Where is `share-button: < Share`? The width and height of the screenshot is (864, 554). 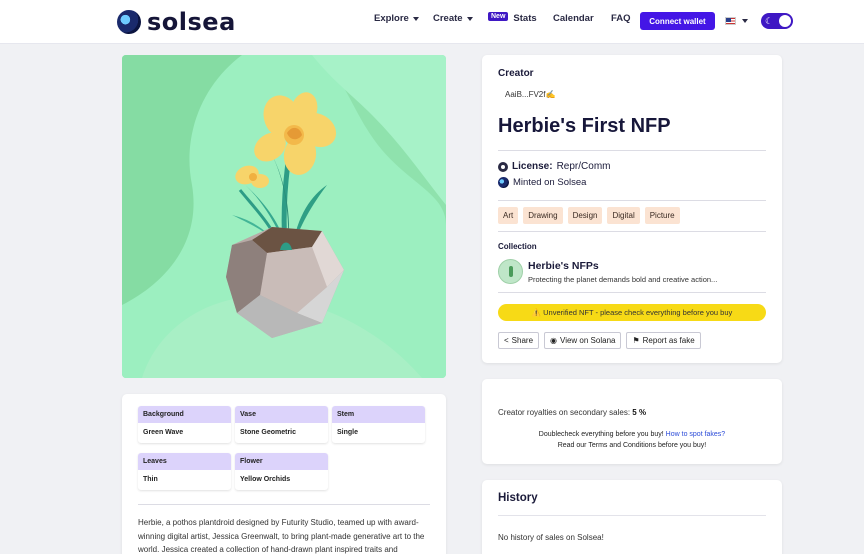 share-button: < Share is located at coordinates (519, 340).